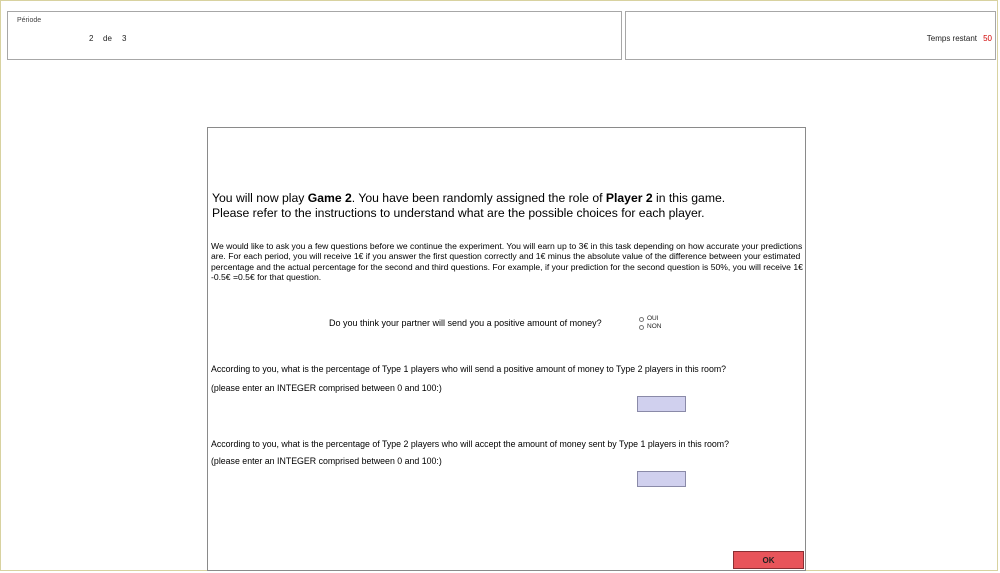  I want to click on periode-legend: Période, so click(29, 20).